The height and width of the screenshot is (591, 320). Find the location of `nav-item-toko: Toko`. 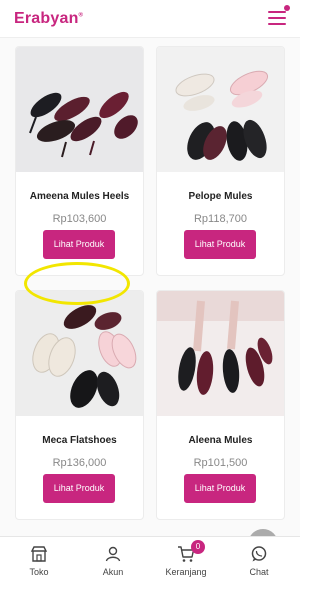

nav-item-toko: Toko is located at coordinates (39, 561).